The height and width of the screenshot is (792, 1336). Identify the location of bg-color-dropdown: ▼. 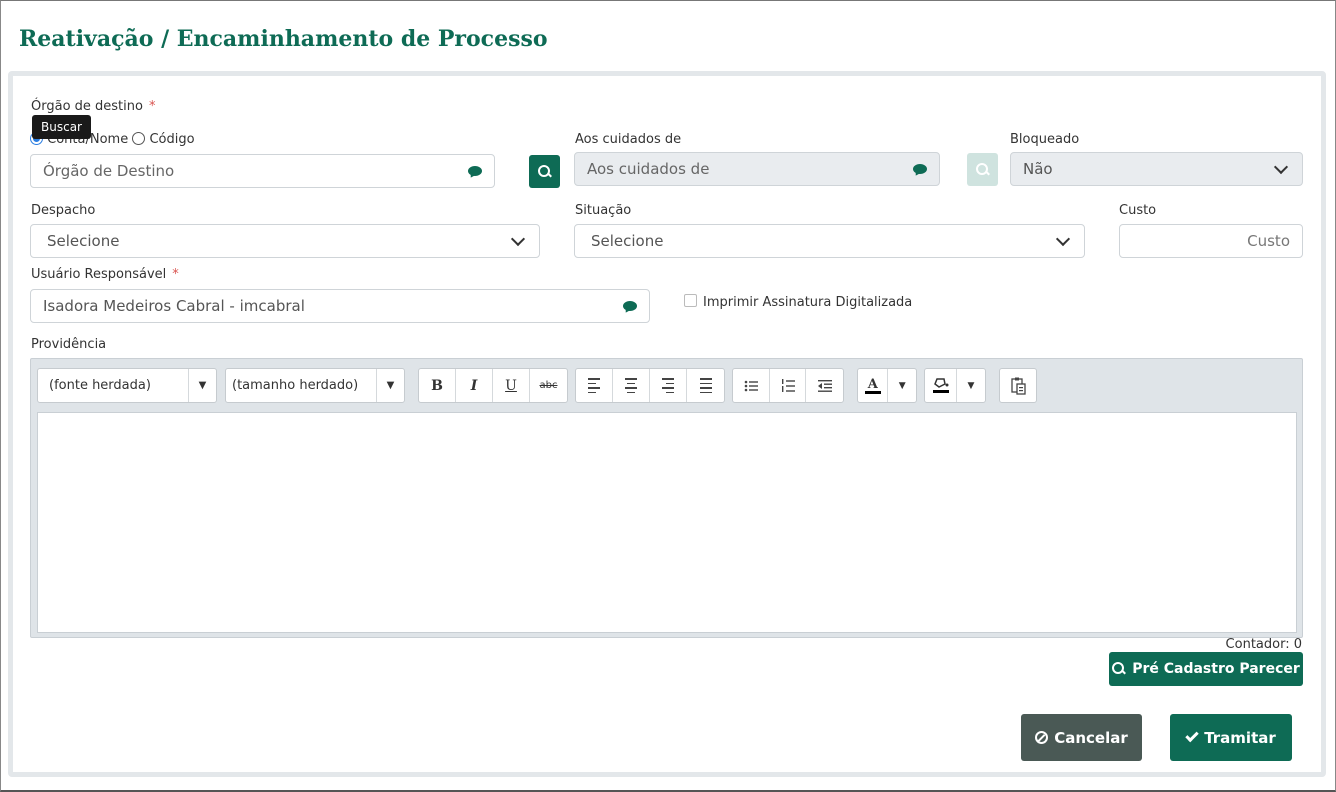
(971, 385).